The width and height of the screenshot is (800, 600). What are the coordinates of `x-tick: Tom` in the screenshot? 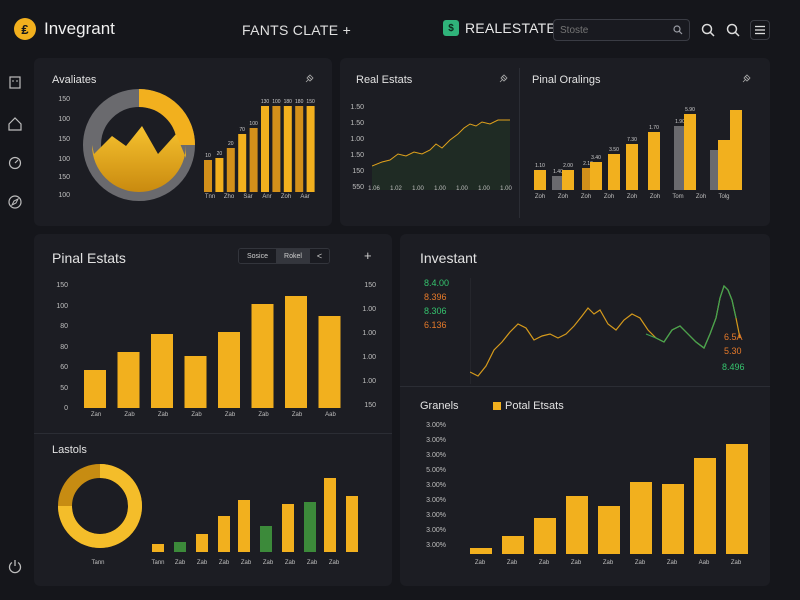 It's located at (678, 197).